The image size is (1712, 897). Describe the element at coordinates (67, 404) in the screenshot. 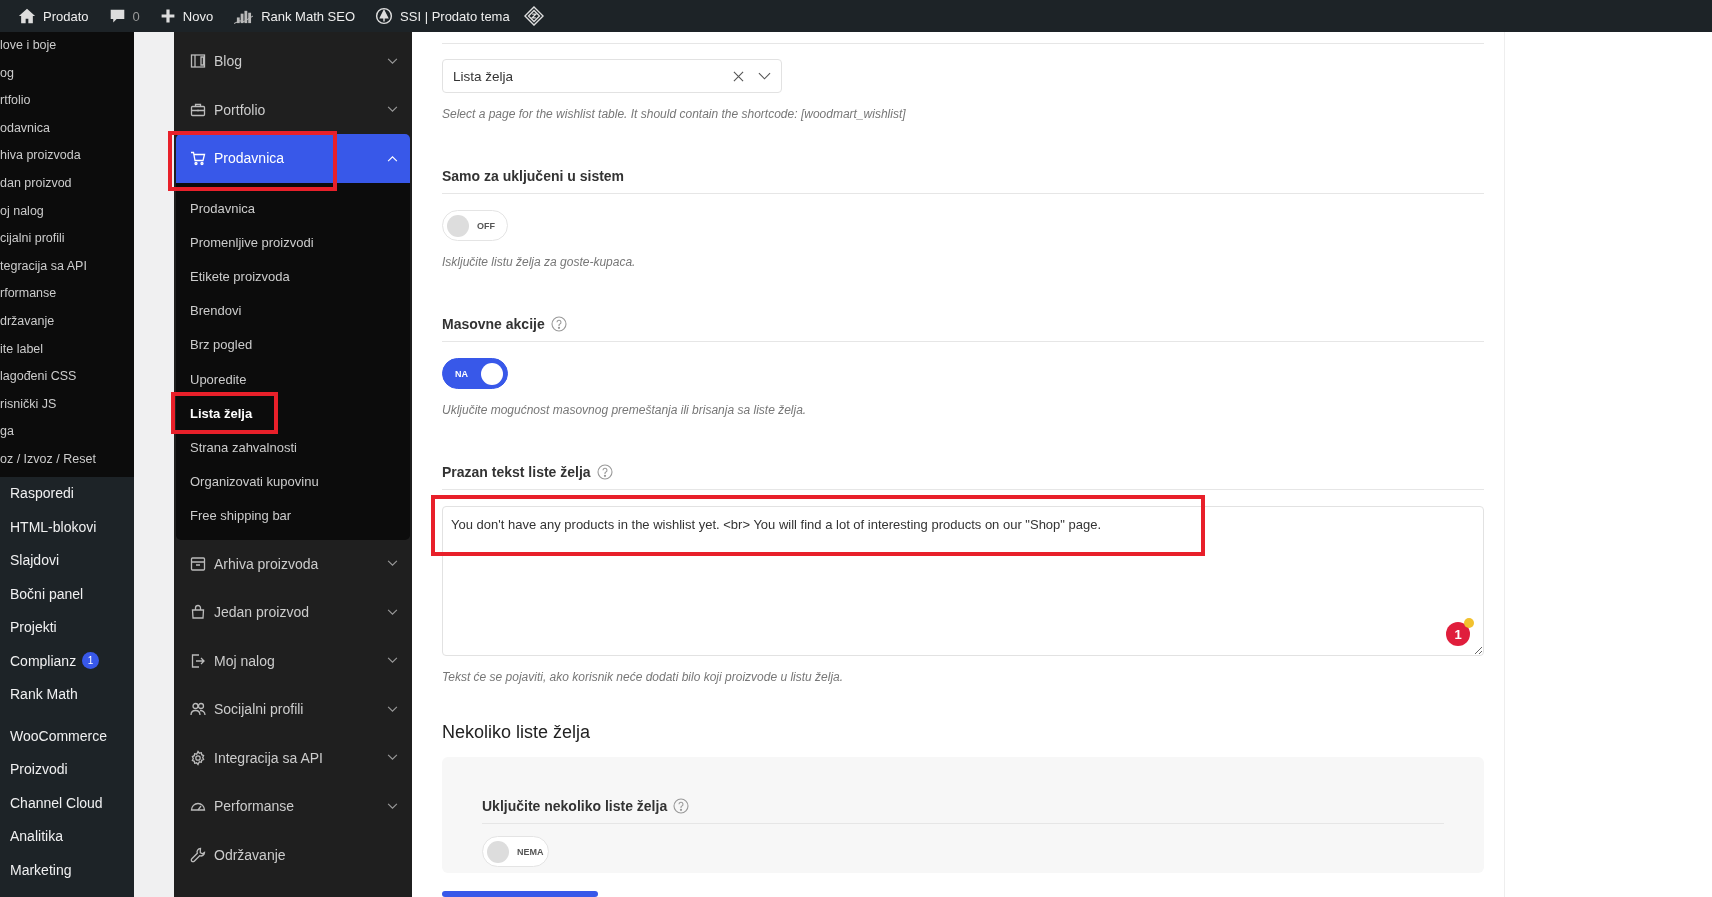

I see `submenu-link: risnički JS` at that location.